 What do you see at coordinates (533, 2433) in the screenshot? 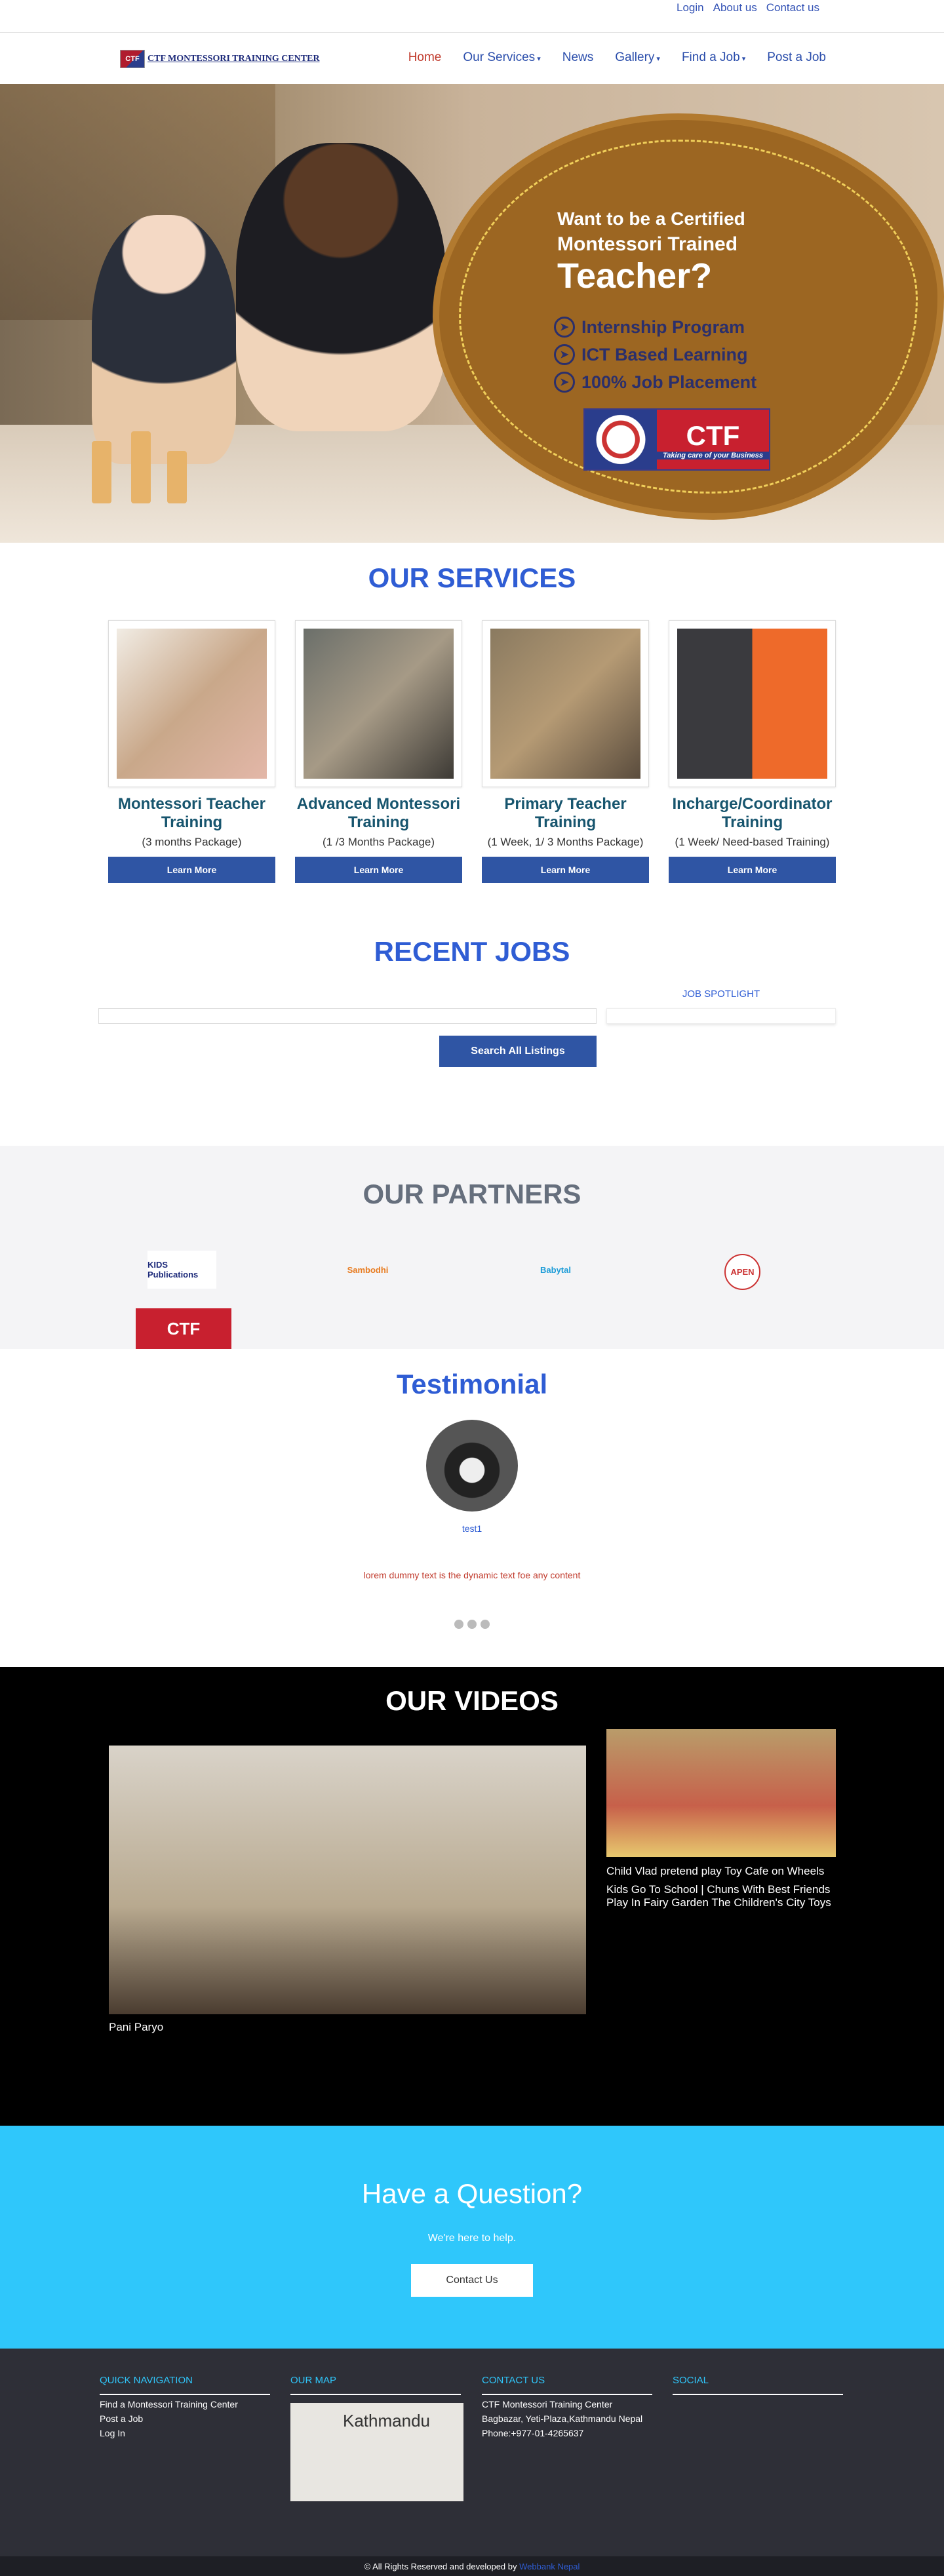
I see `contact-line: Phone:+977-01-4265637` at bounding box center [533, 2433].